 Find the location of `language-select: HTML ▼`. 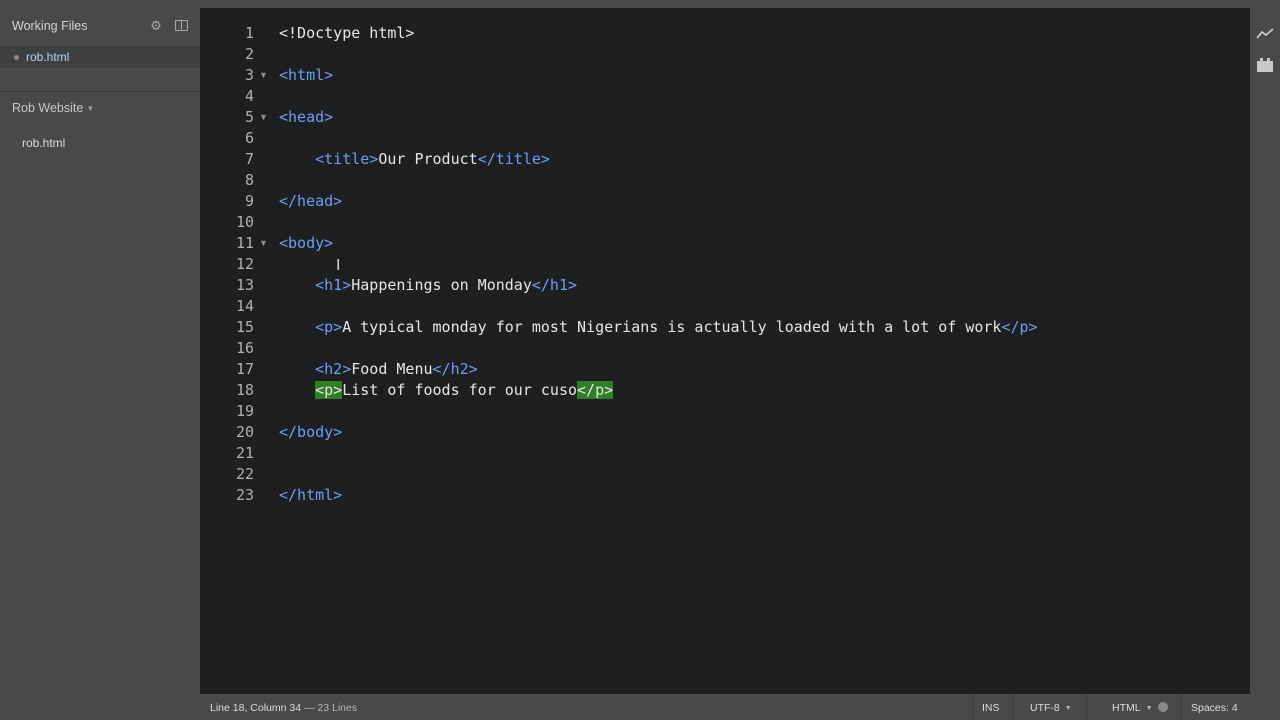

language-select: HTML ▼ is located at coordinates (1132, 708).